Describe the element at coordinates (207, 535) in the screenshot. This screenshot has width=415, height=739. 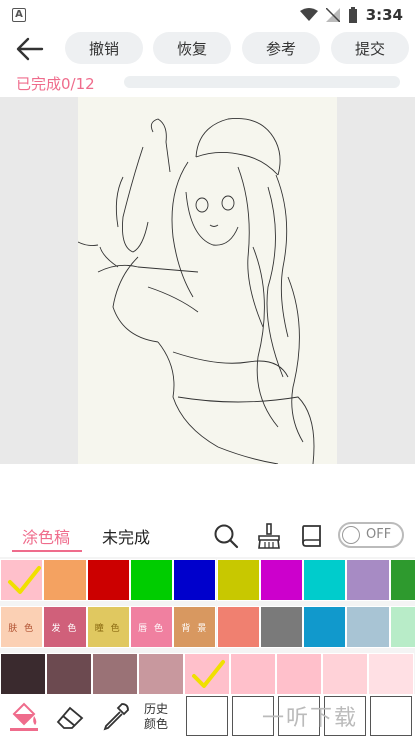
I see `tool-tabs: 涂色稿 未完成 OFF` at that location.